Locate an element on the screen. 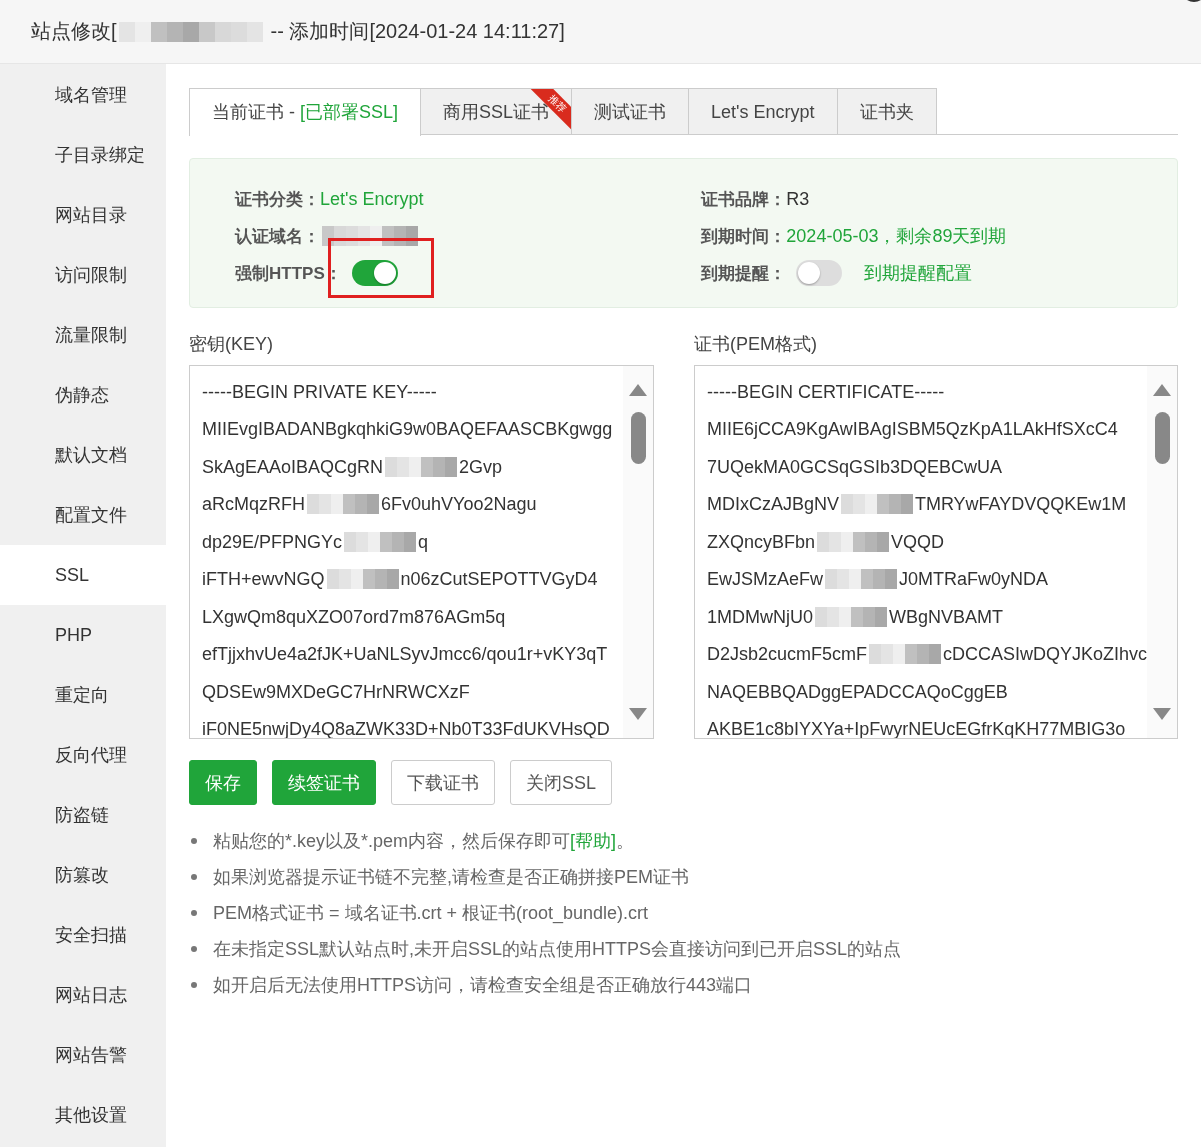 The width and height of the screenshot is (1201, 1147). code-line: VQQD is located at coordinates (917, 542).